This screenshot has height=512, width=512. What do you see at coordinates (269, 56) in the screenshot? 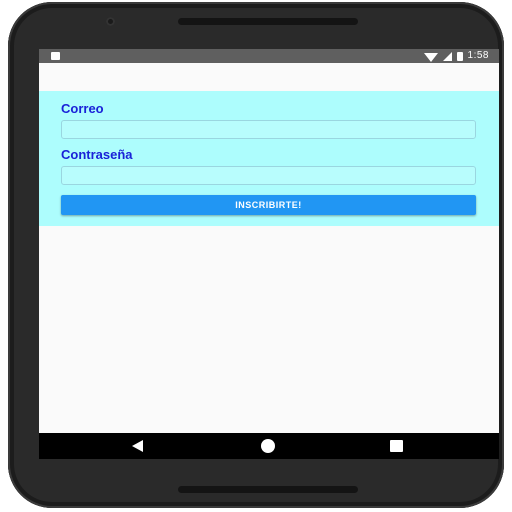
I see `status-bar: 1:58` at bounding box center [269, 56].